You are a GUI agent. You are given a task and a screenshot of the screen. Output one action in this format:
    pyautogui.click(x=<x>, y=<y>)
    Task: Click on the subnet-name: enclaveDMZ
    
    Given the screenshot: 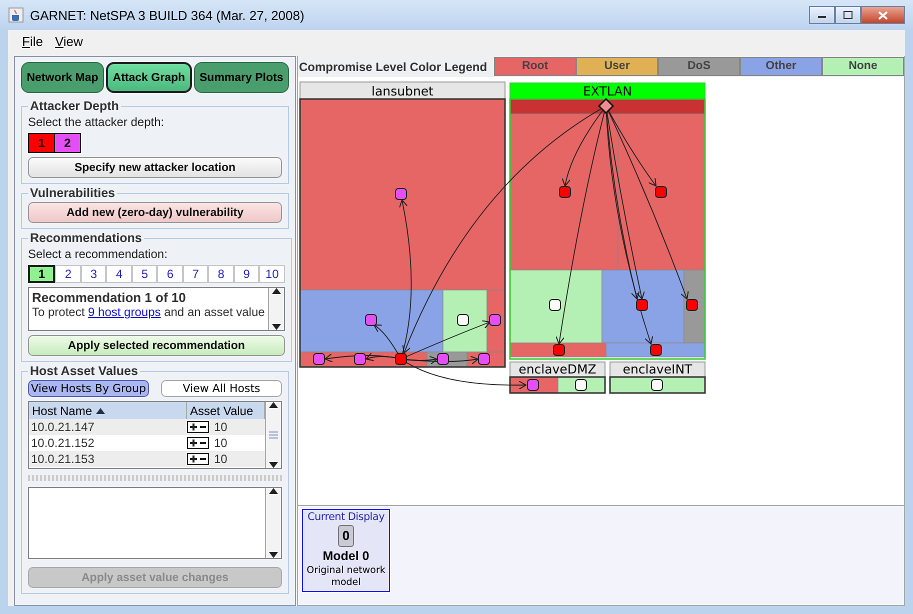 What is the action you would take?
    pyautogui.click(x=557, y=368)
    